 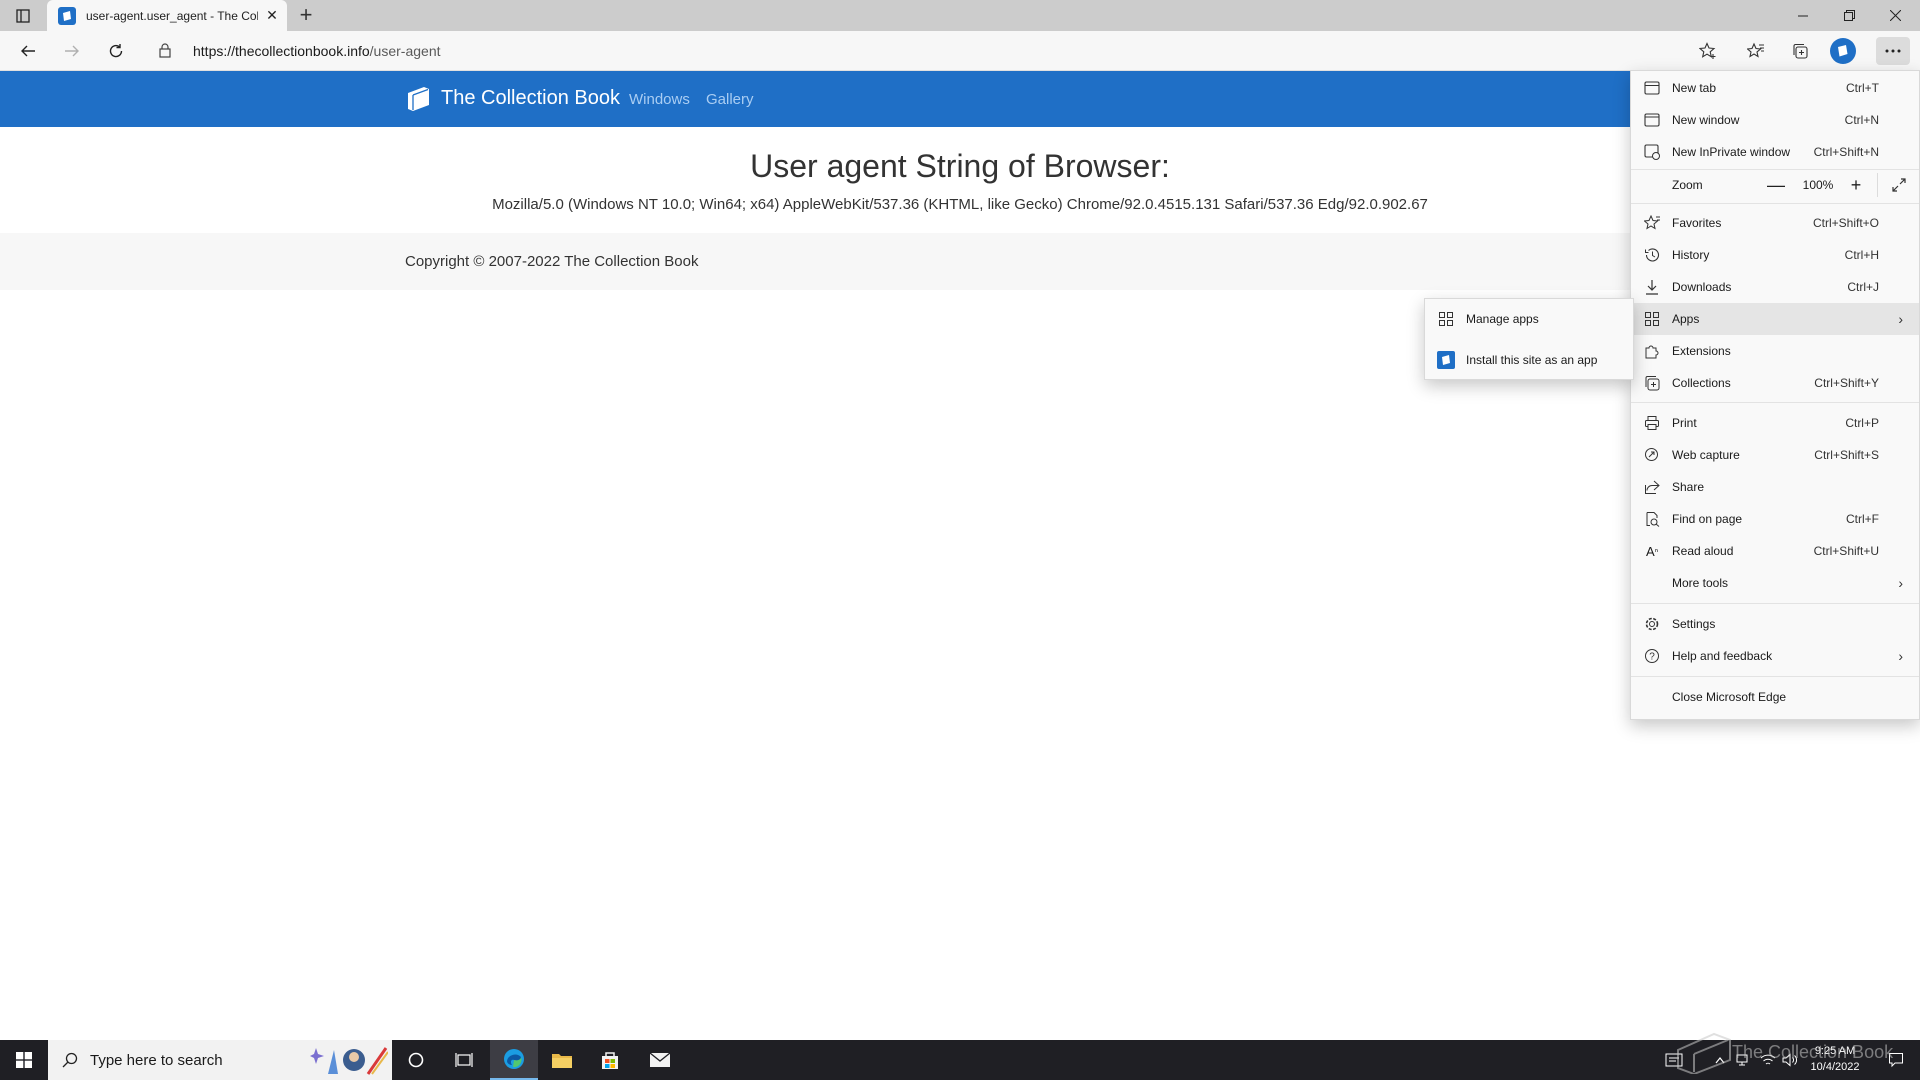 I want to click on help-question-icon: ?, so click(x=1652, y=656).